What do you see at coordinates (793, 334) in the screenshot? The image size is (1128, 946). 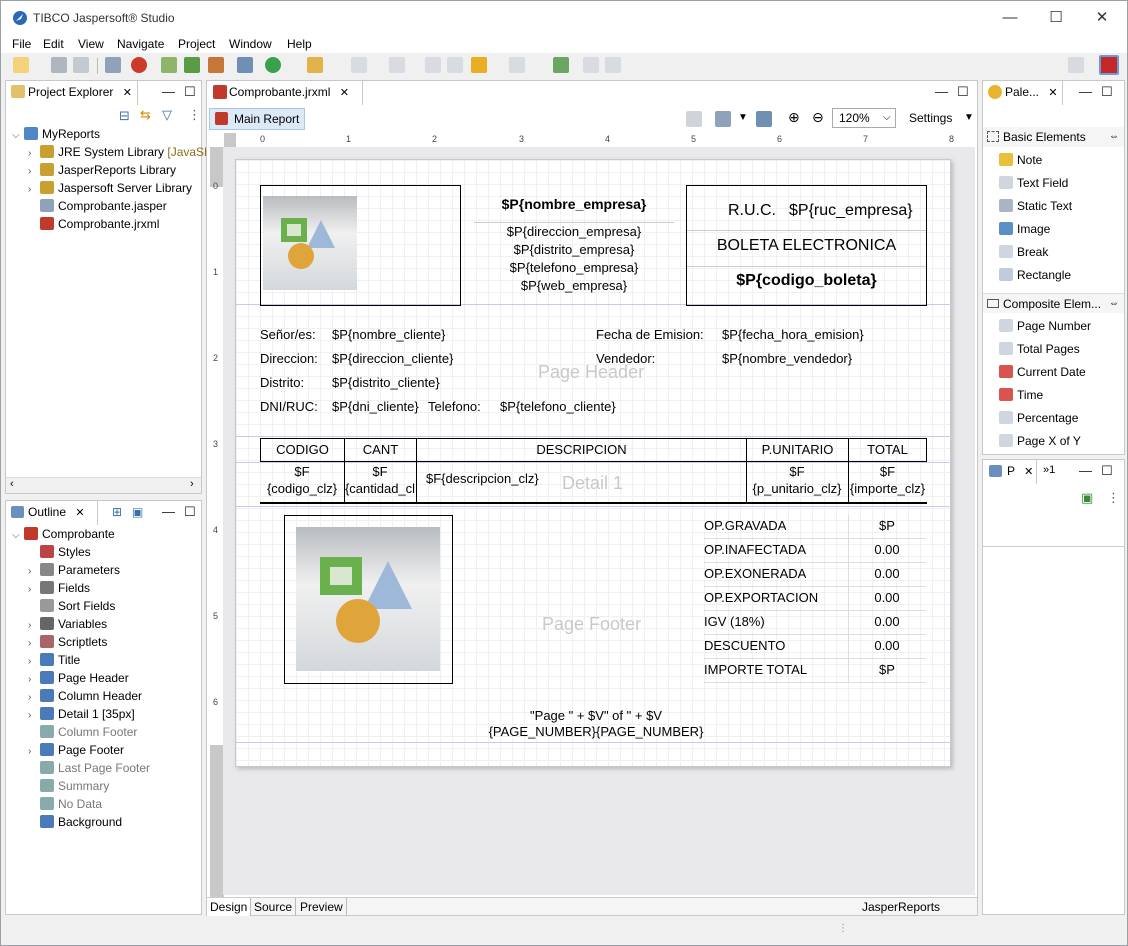 I see `field-fecha-hora-emision: $P{fecha_hora_emision}` at bounding box center [793, 334].